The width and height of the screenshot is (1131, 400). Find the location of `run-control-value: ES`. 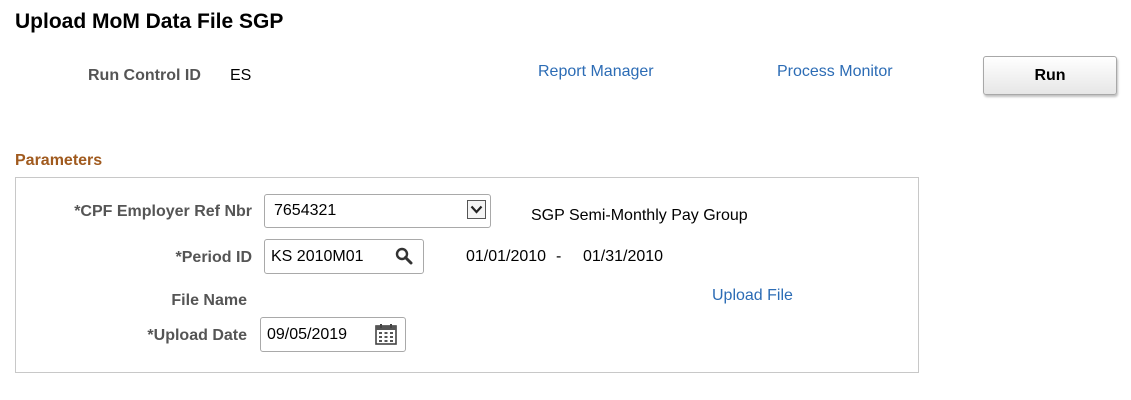

run-control-value: ES is located at coordinates (241, 75).